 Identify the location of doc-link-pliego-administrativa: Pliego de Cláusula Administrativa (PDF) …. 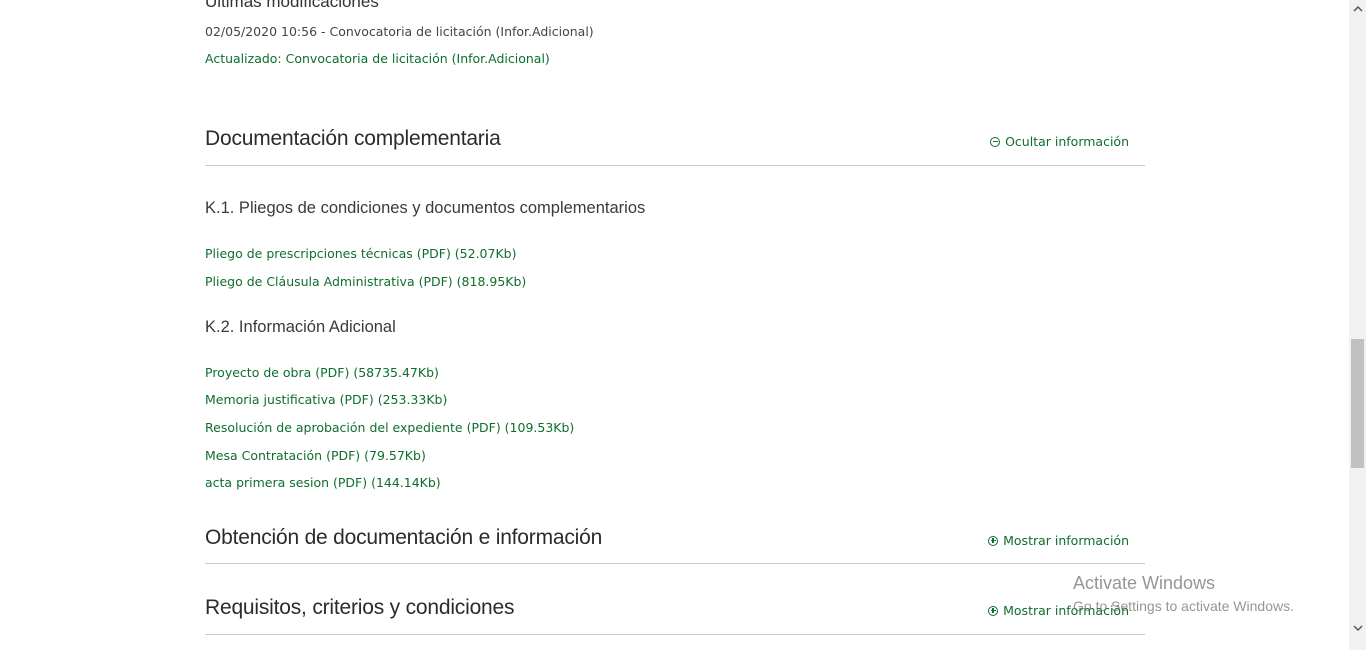
(365, 281).